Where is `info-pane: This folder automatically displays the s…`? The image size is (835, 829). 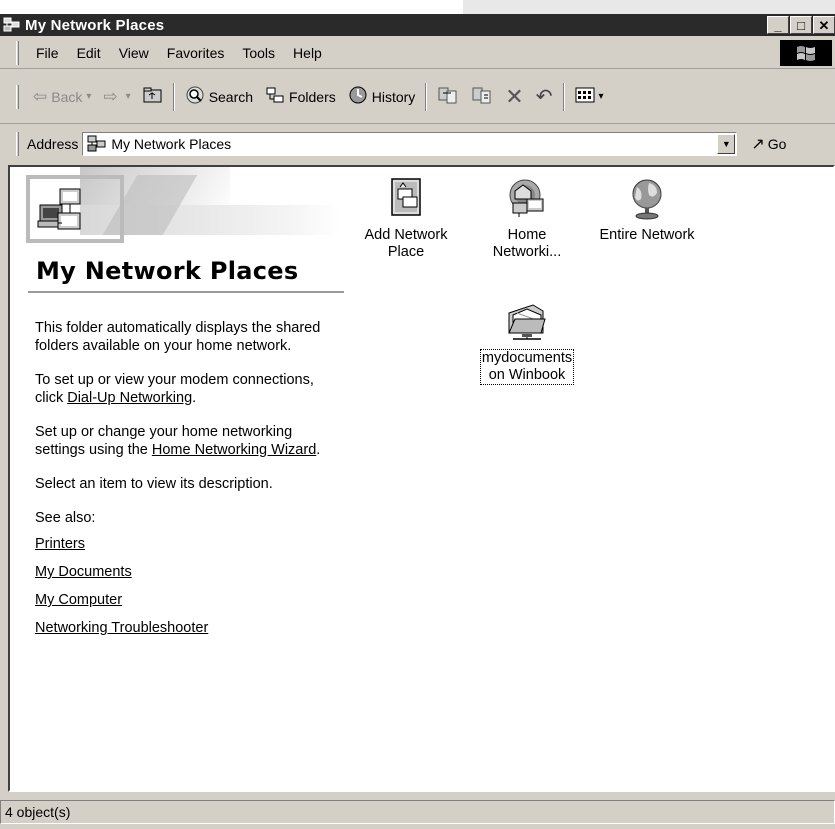
info-pane: This folder automatically displays the s… is located at coordinates (190, 483).